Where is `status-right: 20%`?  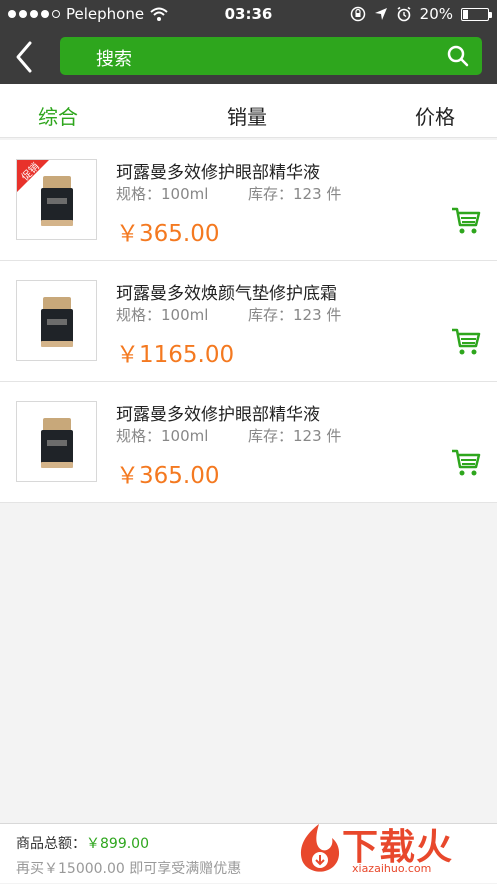
status-right: 20% is located at coordinates (421, 14).